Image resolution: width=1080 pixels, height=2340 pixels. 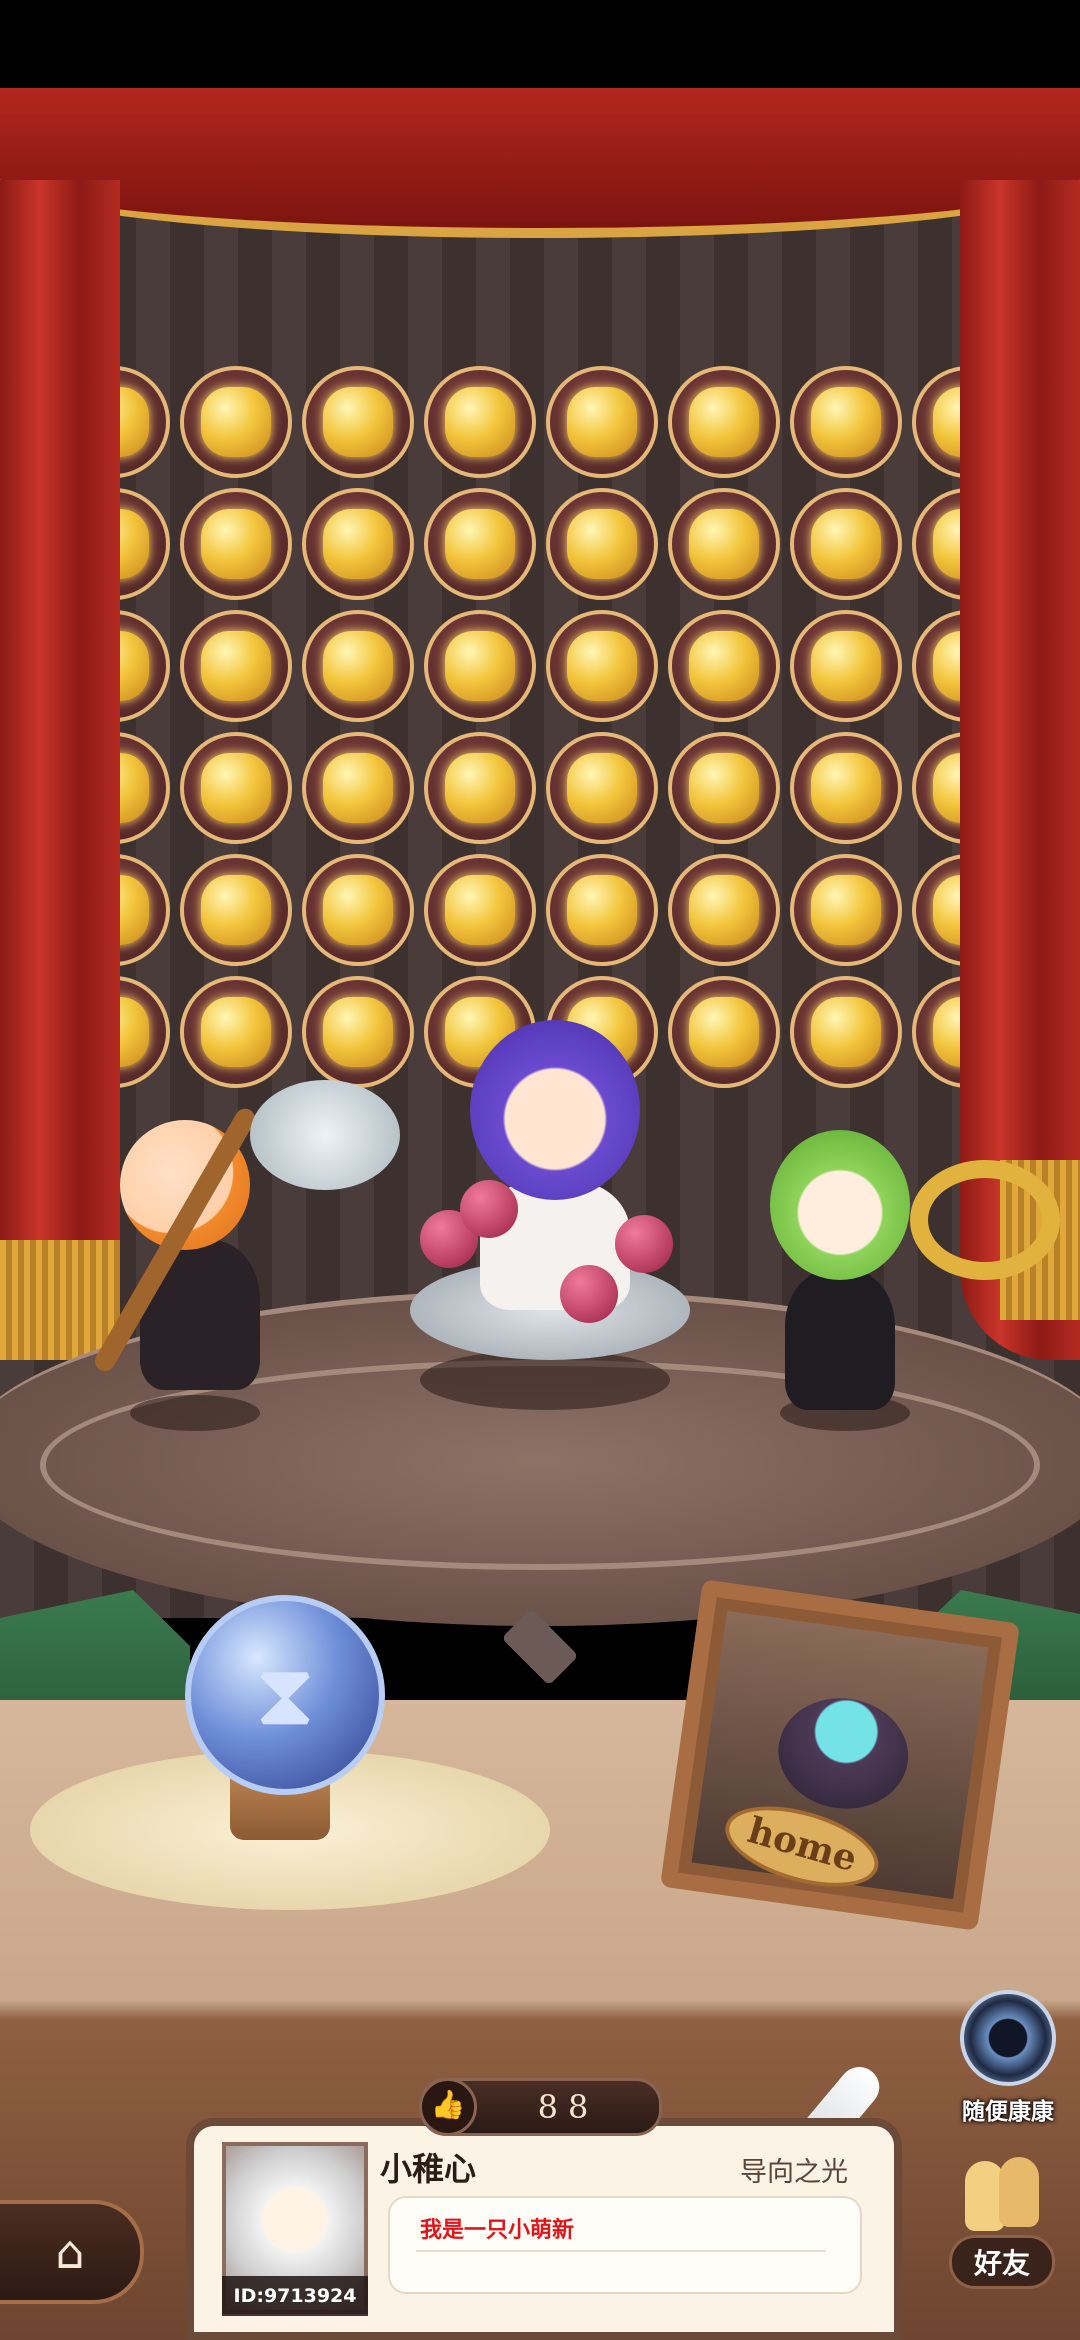 What do you see at coordinates (540, 163) in the screenshot?
I see `curtain-valance` at bounding box center [540, 163].